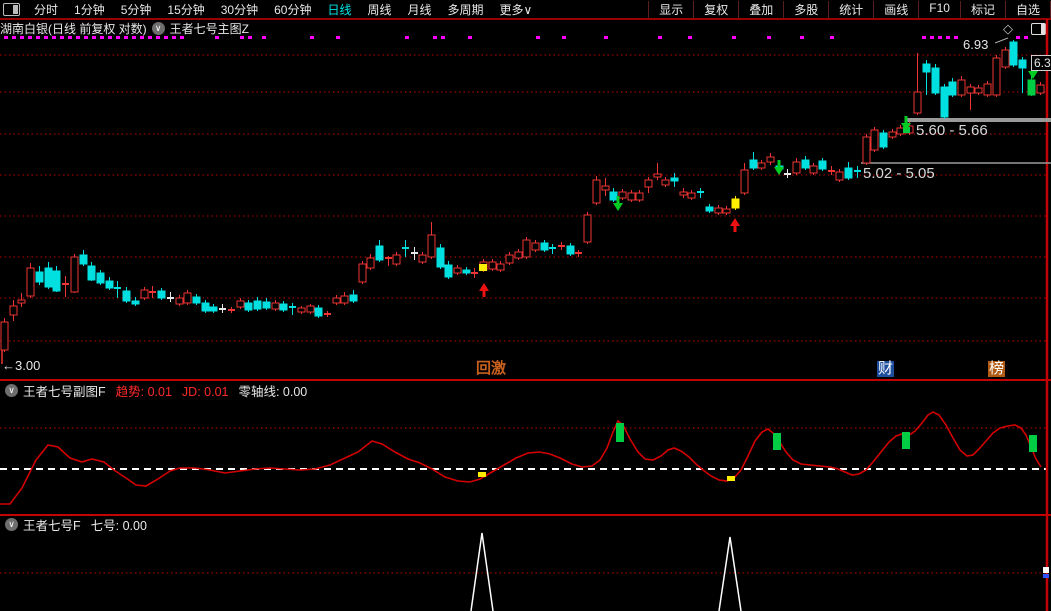 Image resolution: width=1051 pixels, height=611 pixels. I want to click on sub1-header: ∨ 王者七号副图F 趋势: 0.01 JD: 0.01 零轴线: 0.00, so click(153, 390).